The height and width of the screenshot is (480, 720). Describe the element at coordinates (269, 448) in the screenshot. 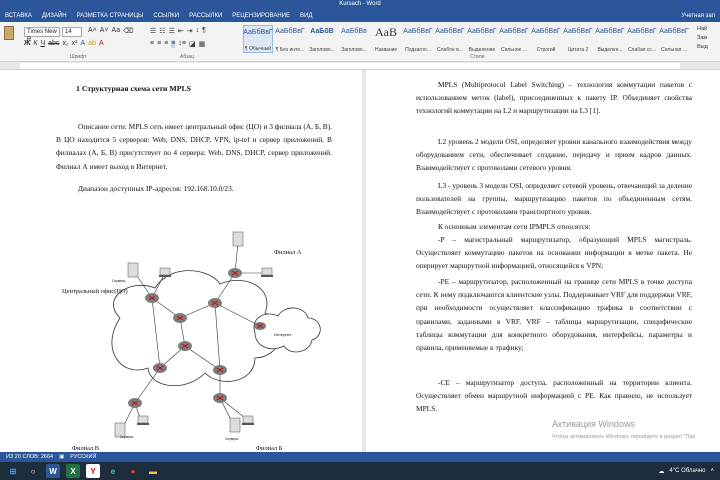

I see `branch-b-label: Филиал Б` at that location.